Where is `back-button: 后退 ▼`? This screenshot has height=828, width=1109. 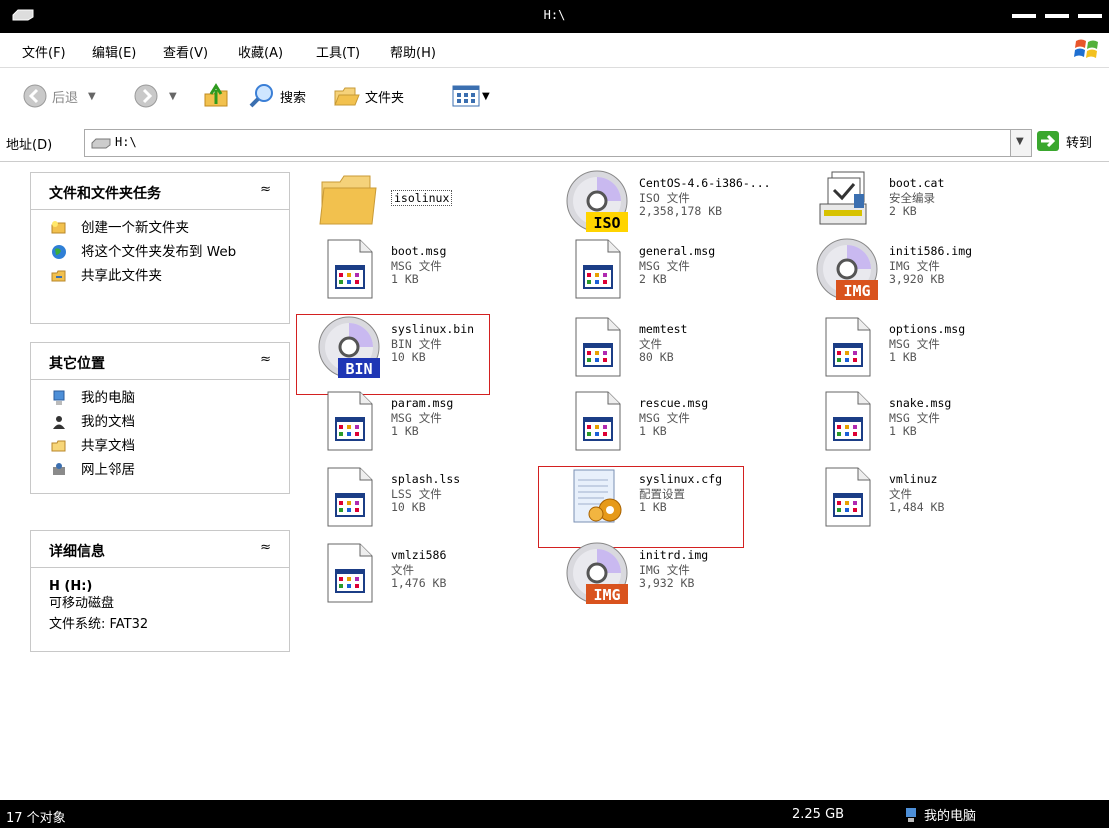
back-button: 后退 ▼ is located at coordinates (59, 96).